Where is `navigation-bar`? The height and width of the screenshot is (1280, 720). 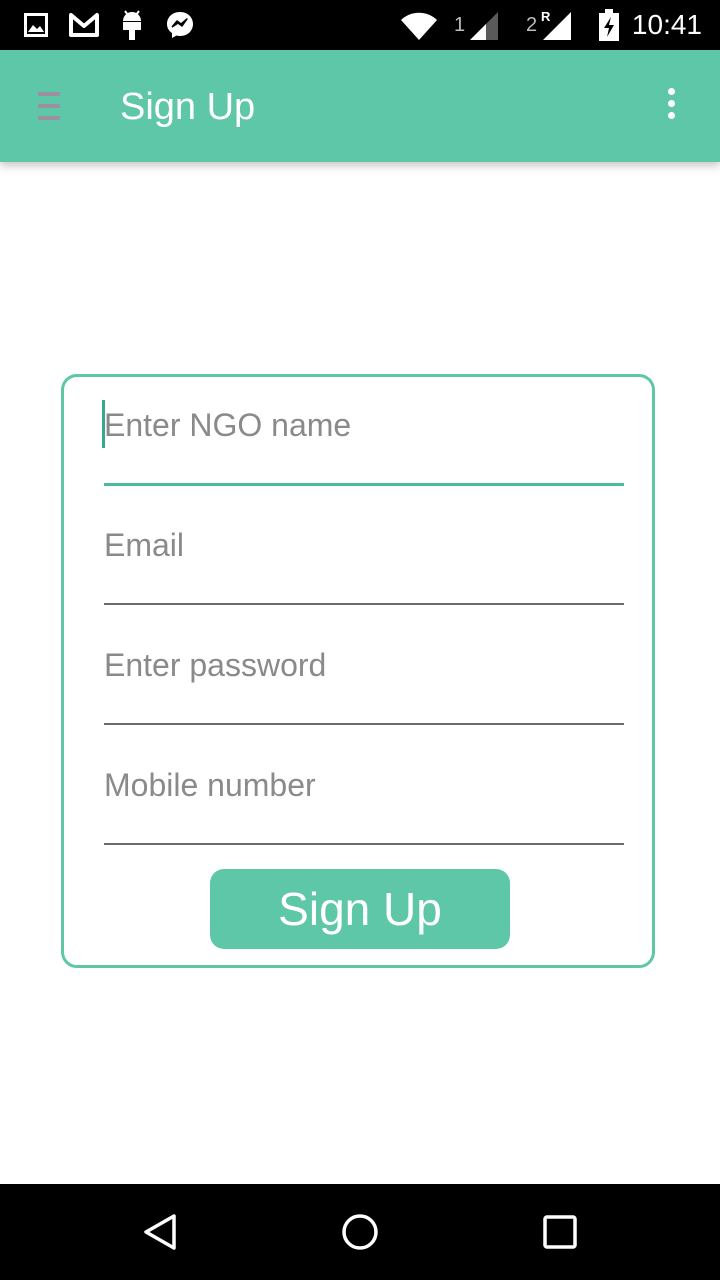
navigation-bar is located at coordinates (360, 1232).